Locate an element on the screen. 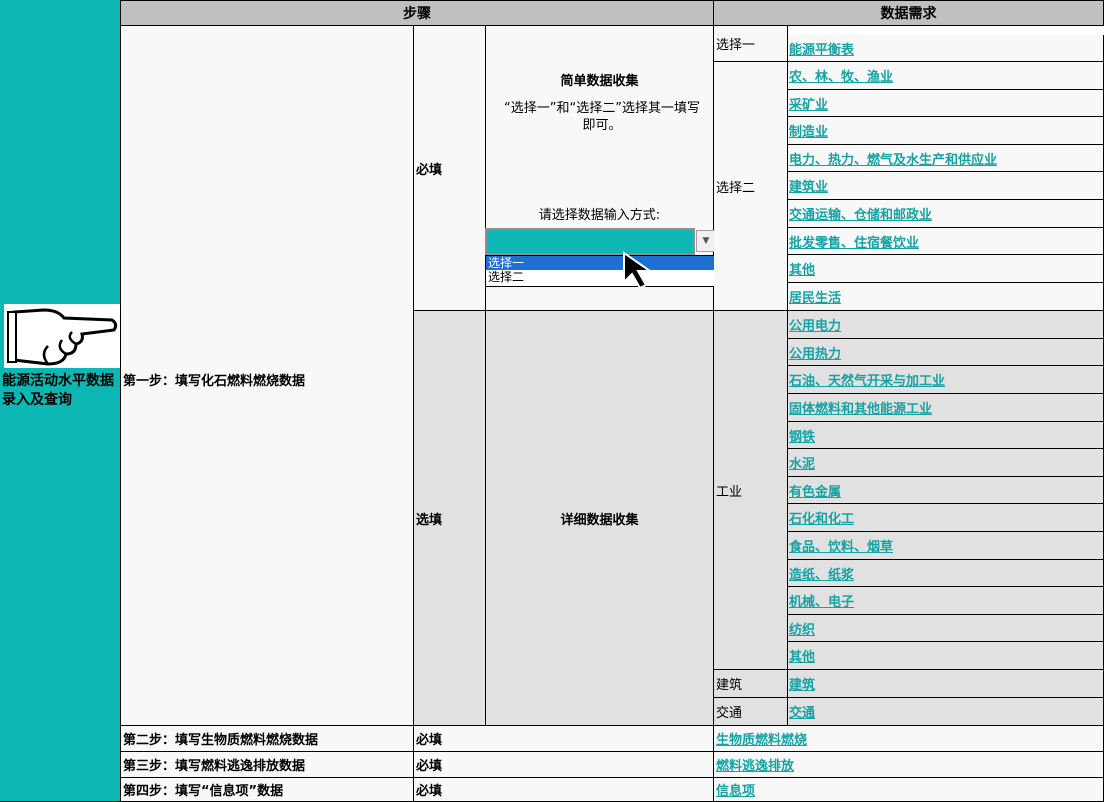 The width and height of the screenshot is (1104, 802). link-choice2-item: 建筑业 is located at coordinates (946, 186).